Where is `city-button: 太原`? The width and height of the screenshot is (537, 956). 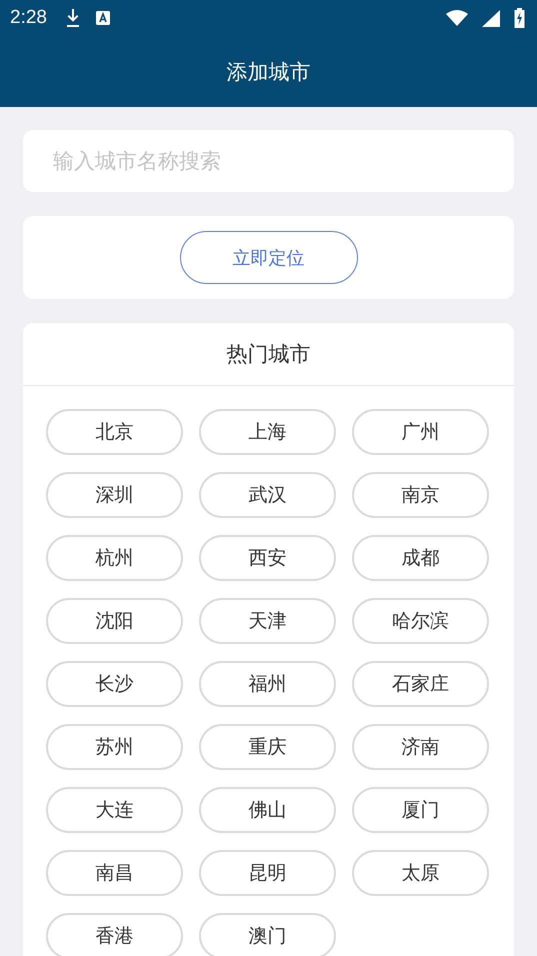
city-button: 太原 is located at coordinates (420, 873).